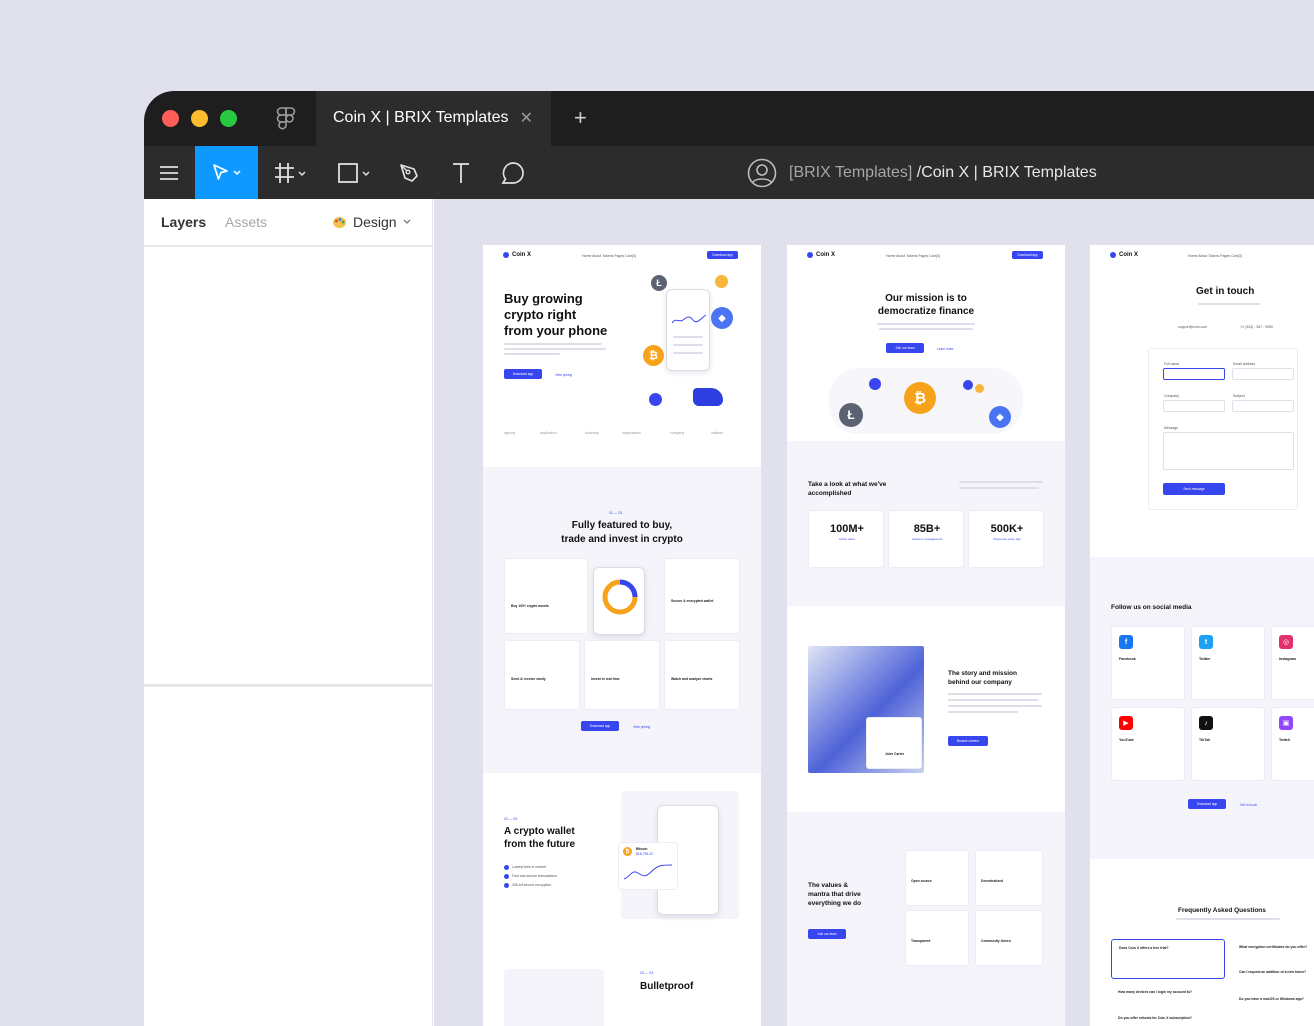 The width and height of the screenshot is (1314, 1026). Describe the element at coordinates (1194, 406) in the screenshot. I see `company-input` at that location.